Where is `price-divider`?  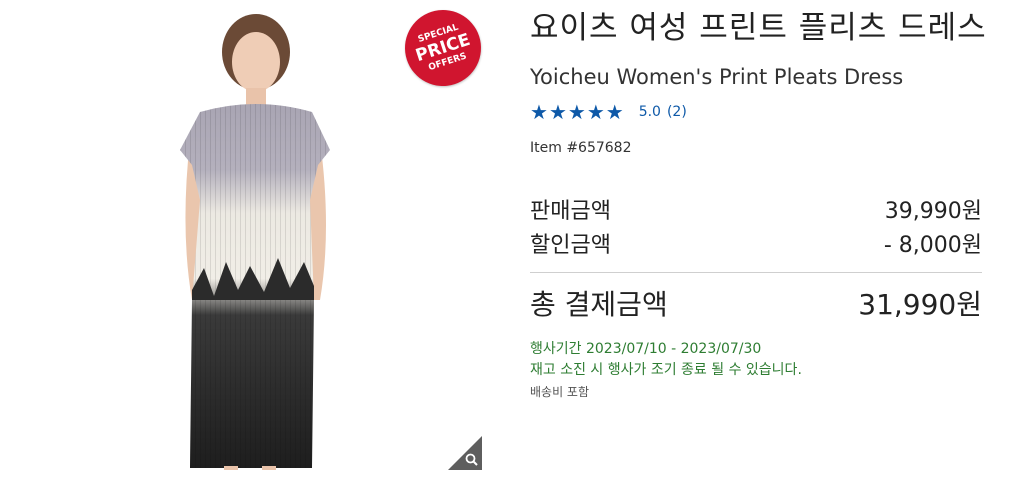
price-divider is located at coordinates (756, 272).